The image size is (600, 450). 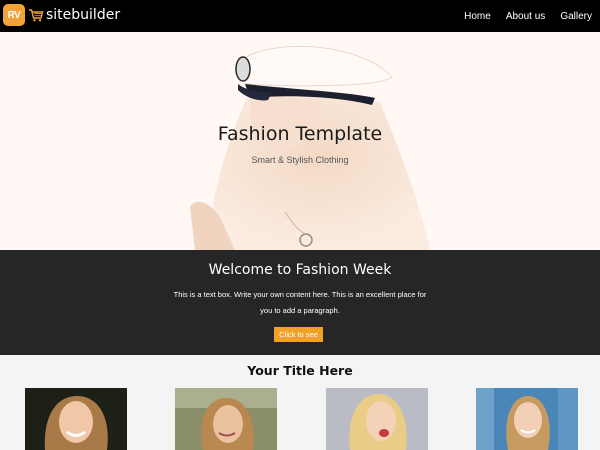 What do you see at coordinates (300, 370) in the screenshot?
I see `gallery-title: Your Title Here` at bounding box center [300, 370].